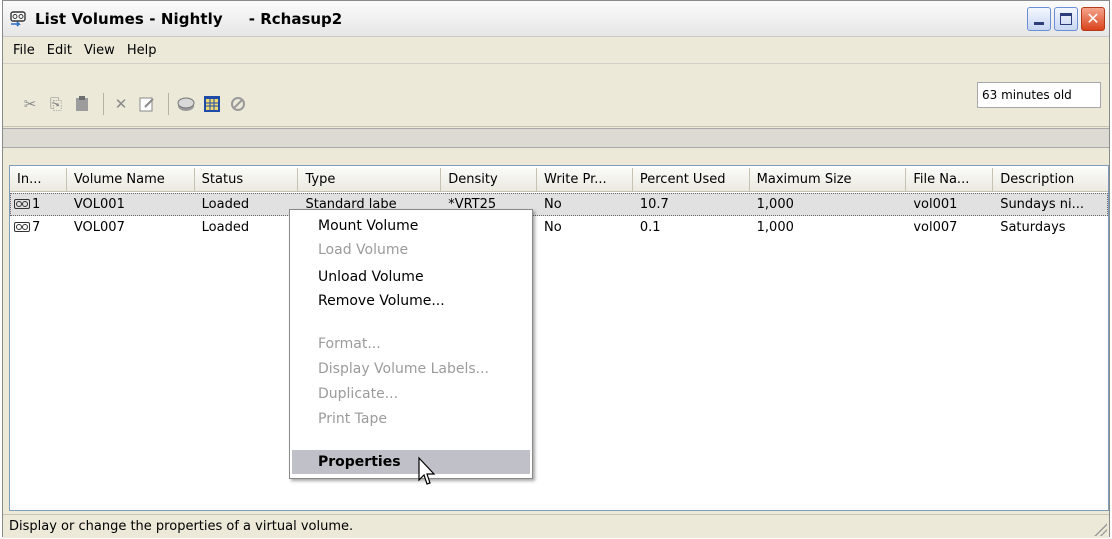  I want to click on row-index-cell: 1, so click(38, 204).